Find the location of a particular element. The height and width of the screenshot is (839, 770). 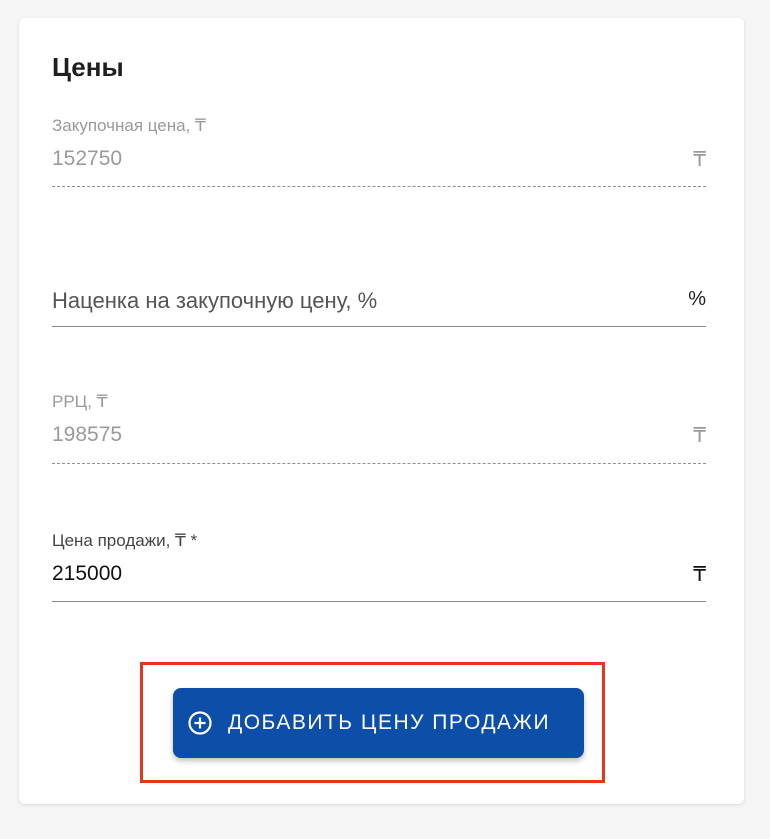

rrp-field: РРЦ, ₸ 198575 ₸ is located at coordinates (379, 438).